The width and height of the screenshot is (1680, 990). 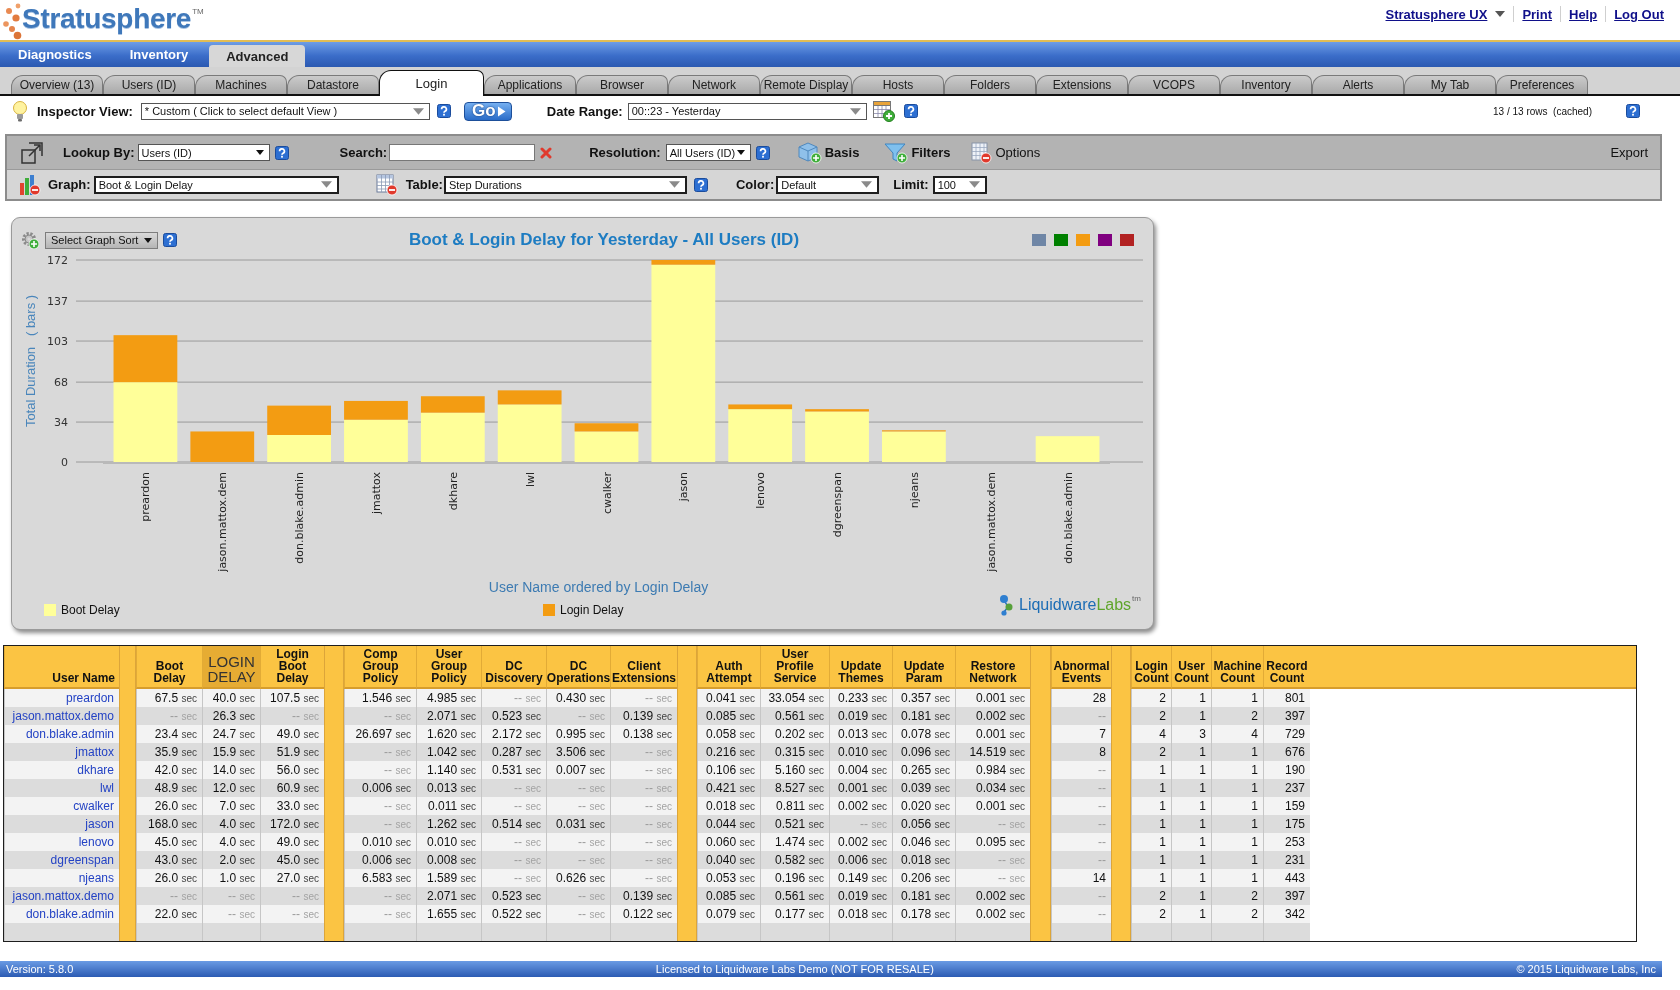 I want to click on limit-label: Limit:, so click(x=911, y=184).